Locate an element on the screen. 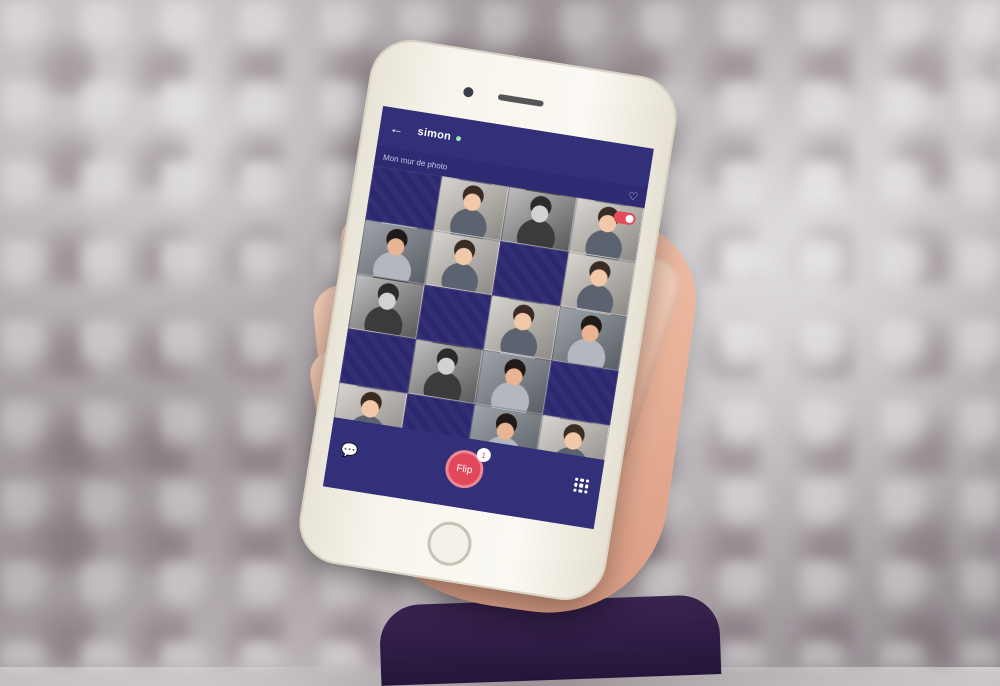 This screenshot has width=1000, height=686. online-status-icon is located at coordinates (458, 138).